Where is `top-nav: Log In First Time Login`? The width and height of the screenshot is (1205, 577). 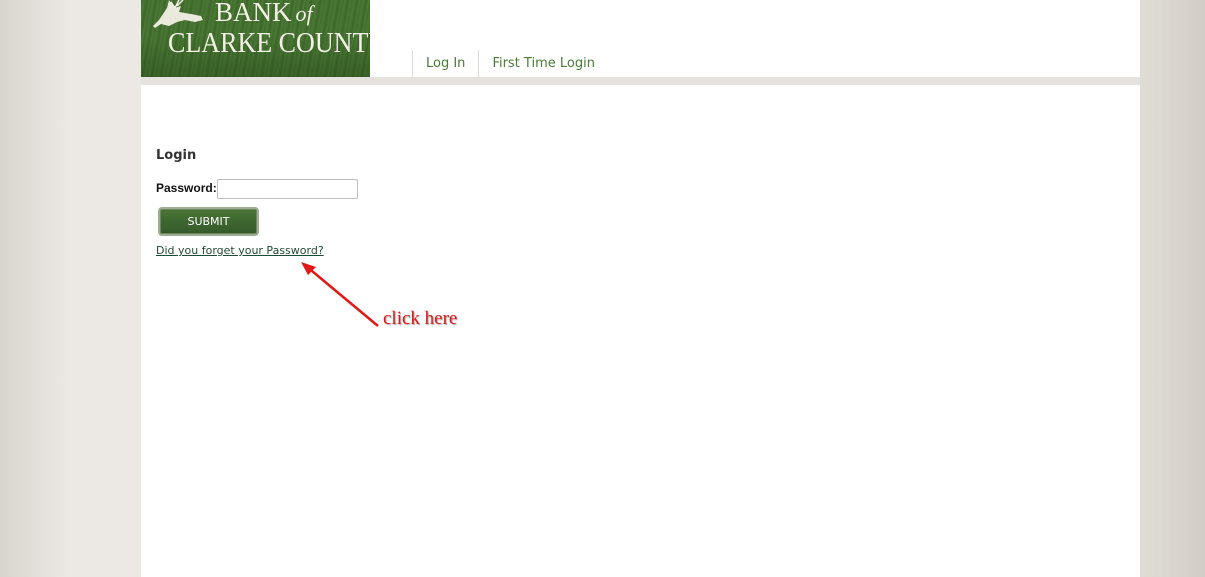 top-nav: Log In First Time Login is located at coordinates (510, 63).